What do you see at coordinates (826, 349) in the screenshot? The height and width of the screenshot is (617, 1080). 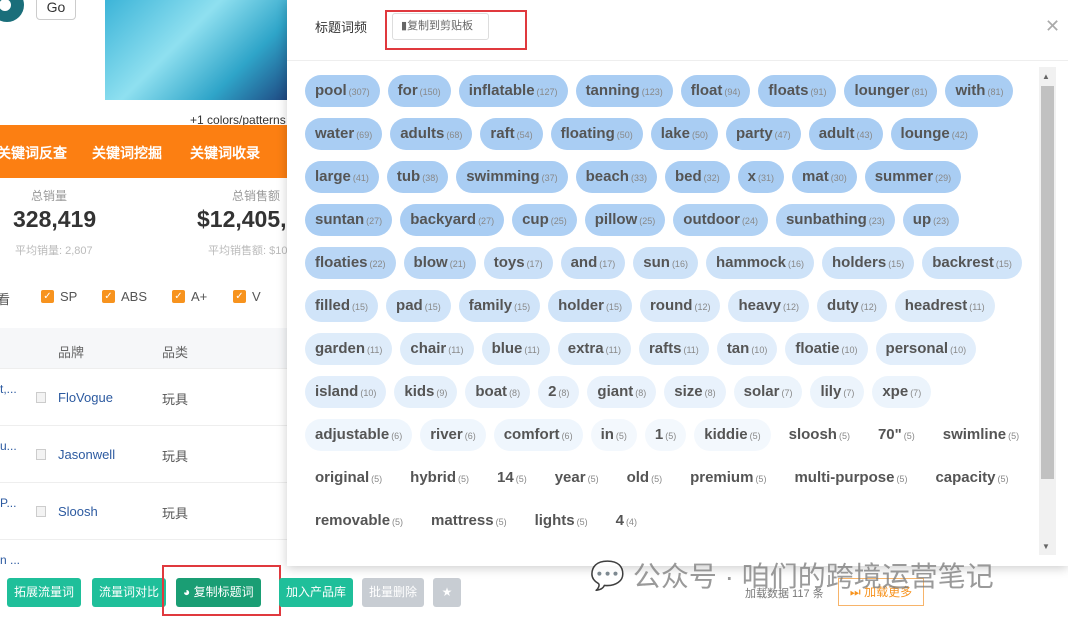 I see `word-tag: floatie (10)` at bounding box center [826, 349].